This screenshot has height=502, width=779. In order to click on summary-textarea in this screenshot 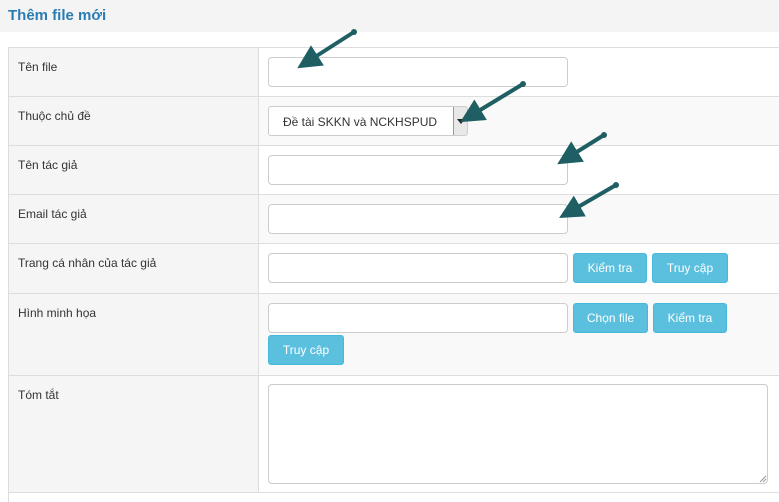, I will do `click(518, 434)`.